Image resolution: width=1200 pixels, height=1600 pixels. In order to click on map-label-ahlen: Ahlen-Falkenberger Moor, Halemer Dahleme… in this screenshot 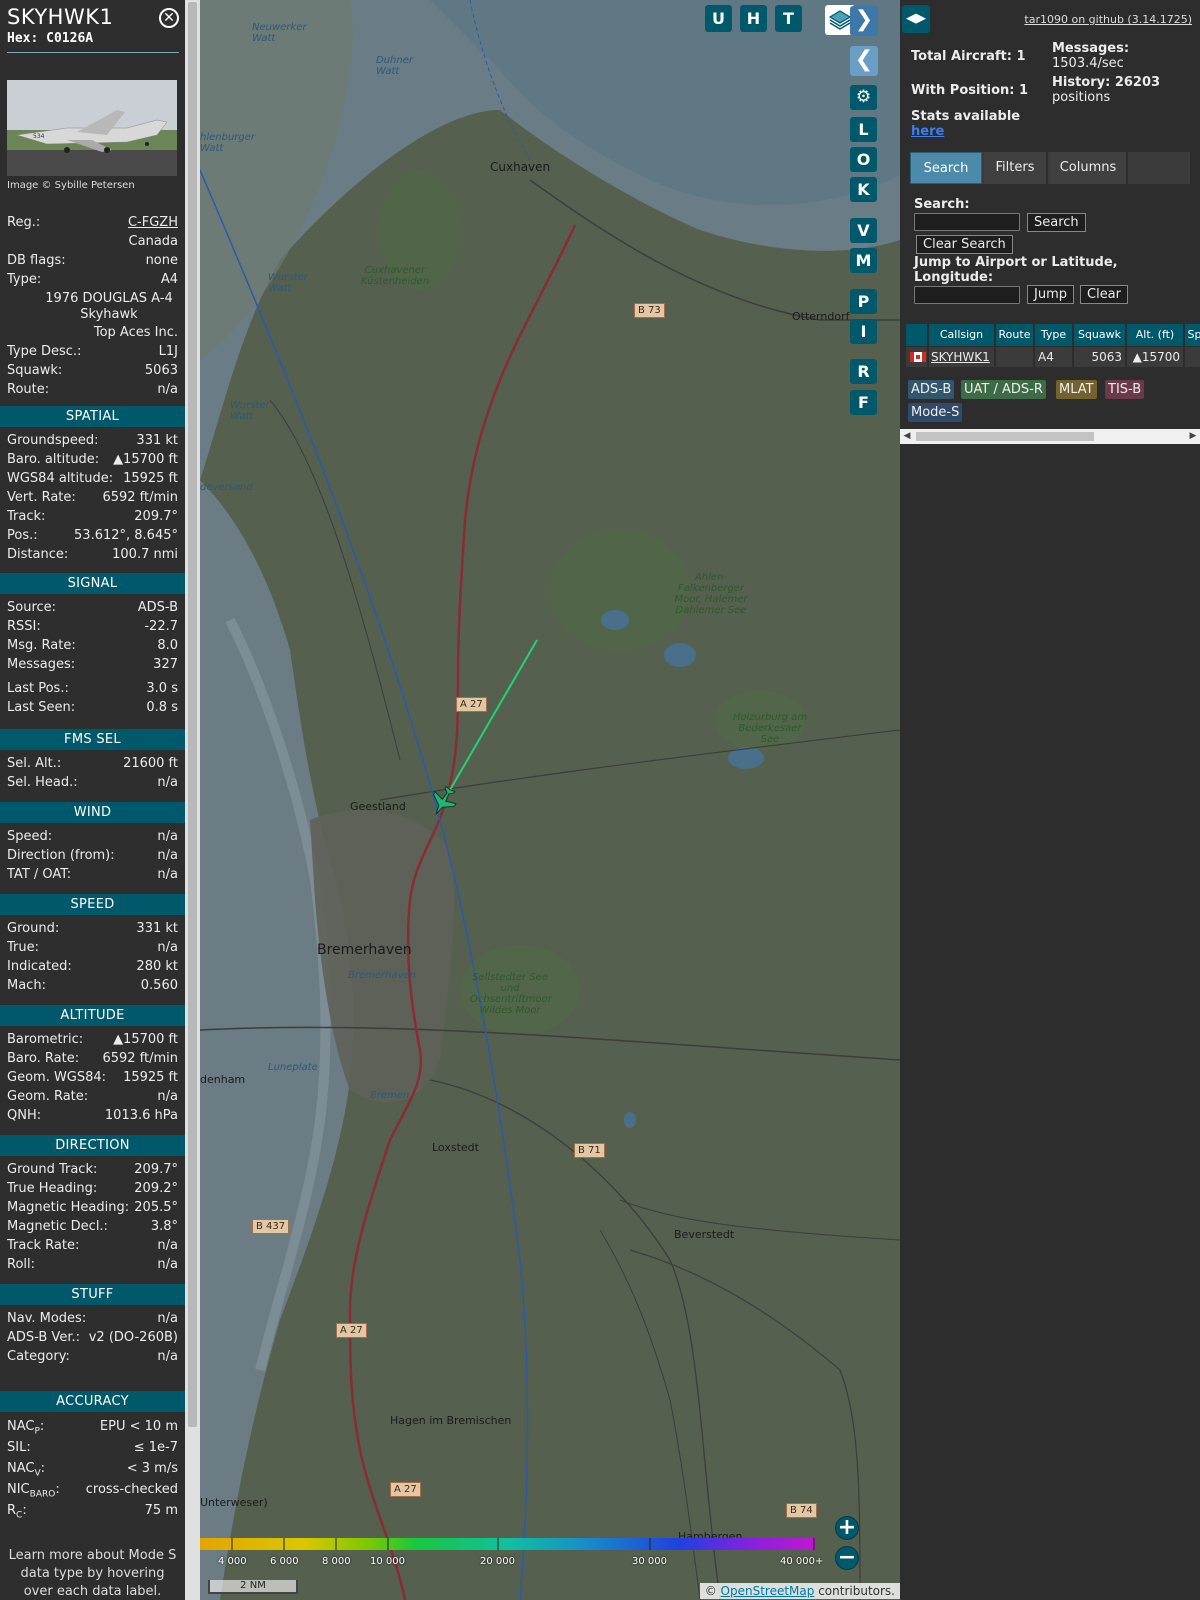, I will do `click(711, 594)`.